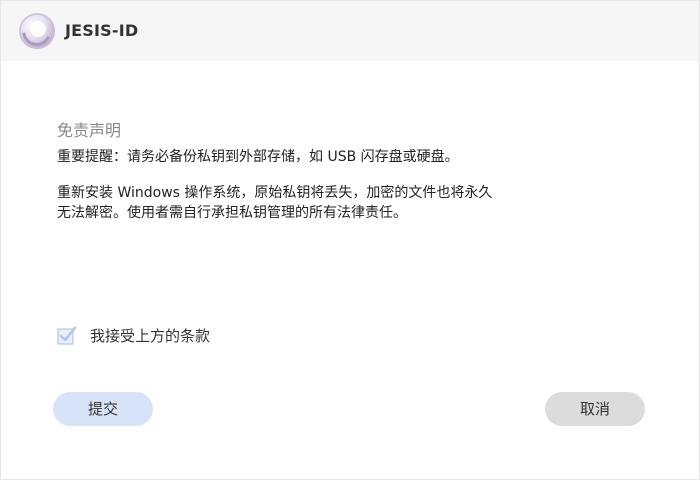 The width and height of the screenshot is (700, 480). I want to click on agree-terms-checkbox-row: 我接受上方的条款, so click(133, 335).